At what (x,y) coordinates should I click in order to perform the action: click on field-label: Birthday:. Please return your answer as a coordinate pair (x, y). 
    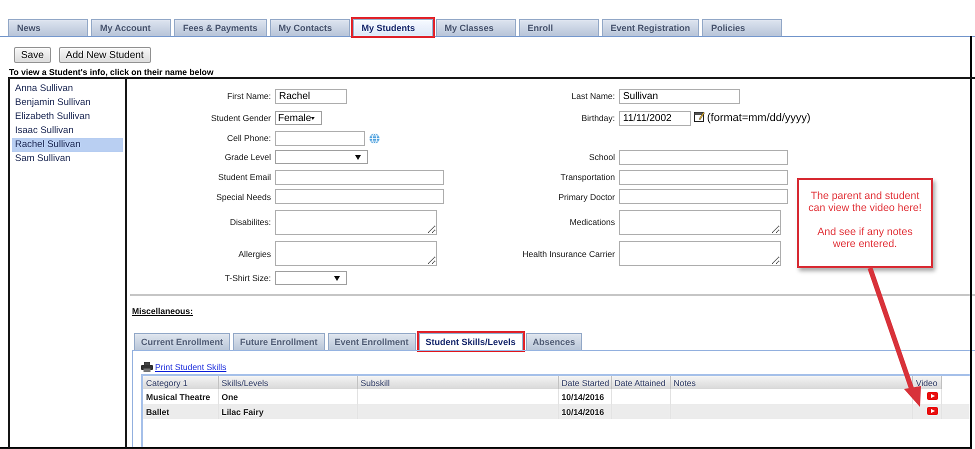
    Looking at the image, I should click on (597, 118).